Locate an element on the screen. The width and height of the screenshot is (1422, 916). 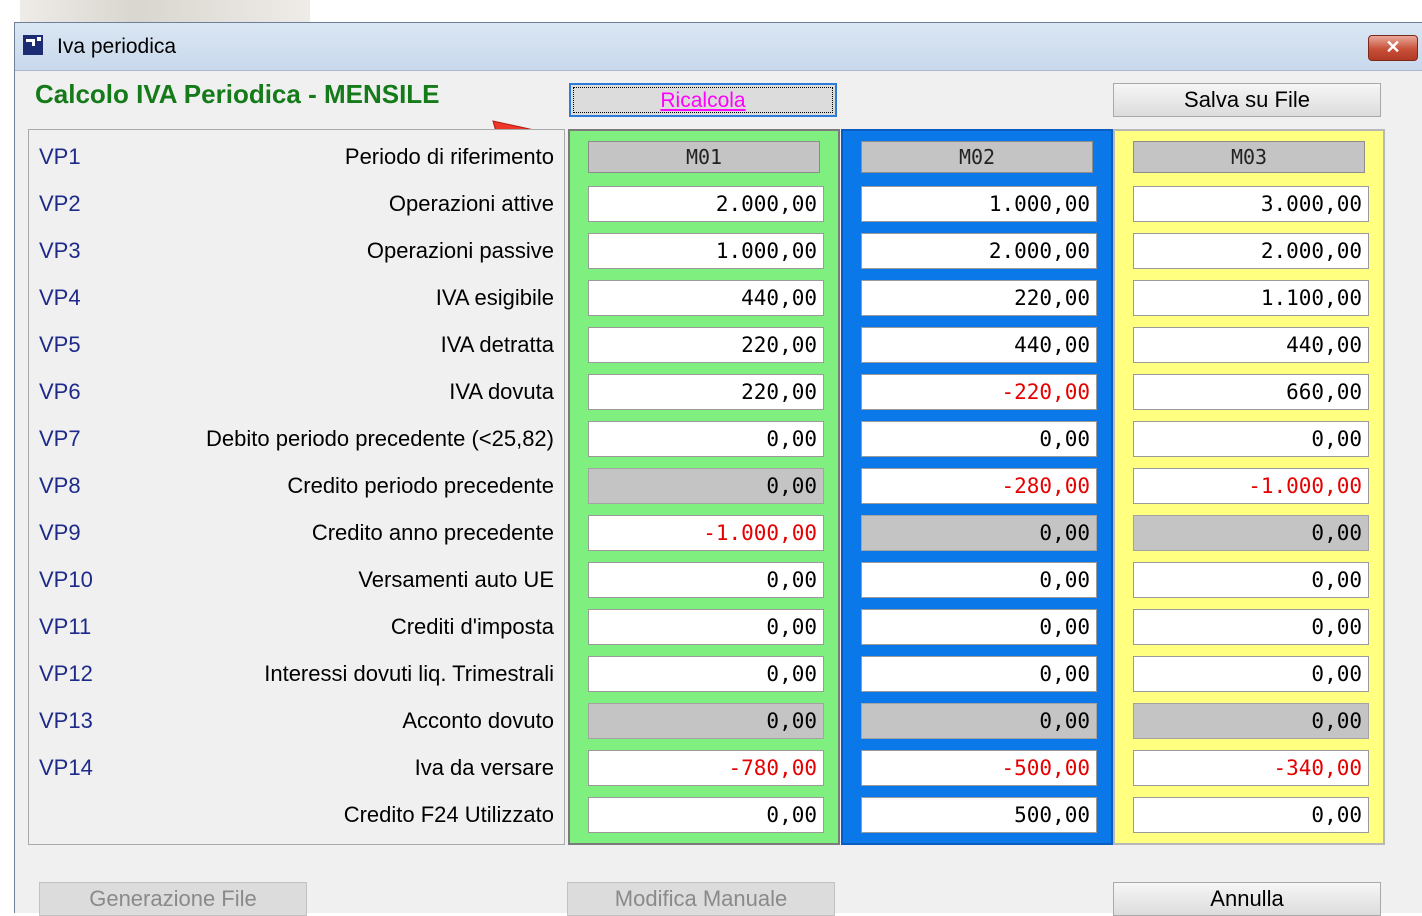
modifica-manuale-button: Modifica Manuale is located at coordinates (701, 899).